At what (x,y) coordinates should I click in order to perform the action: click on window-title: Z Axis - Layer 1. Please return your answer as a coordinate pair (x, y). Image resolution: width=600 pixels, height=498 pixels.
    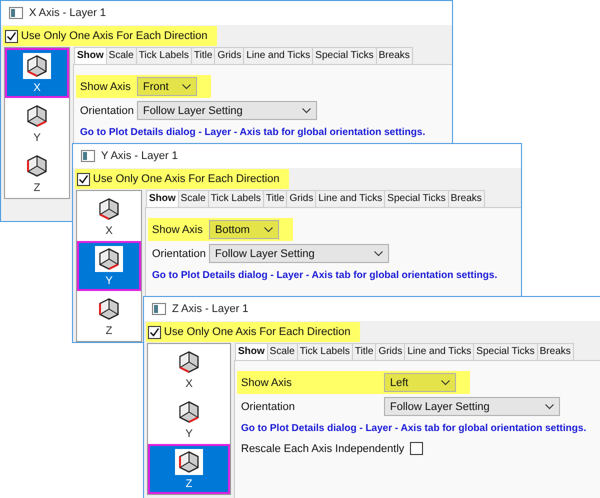
    Looking at the image, I should click on (210, 309).